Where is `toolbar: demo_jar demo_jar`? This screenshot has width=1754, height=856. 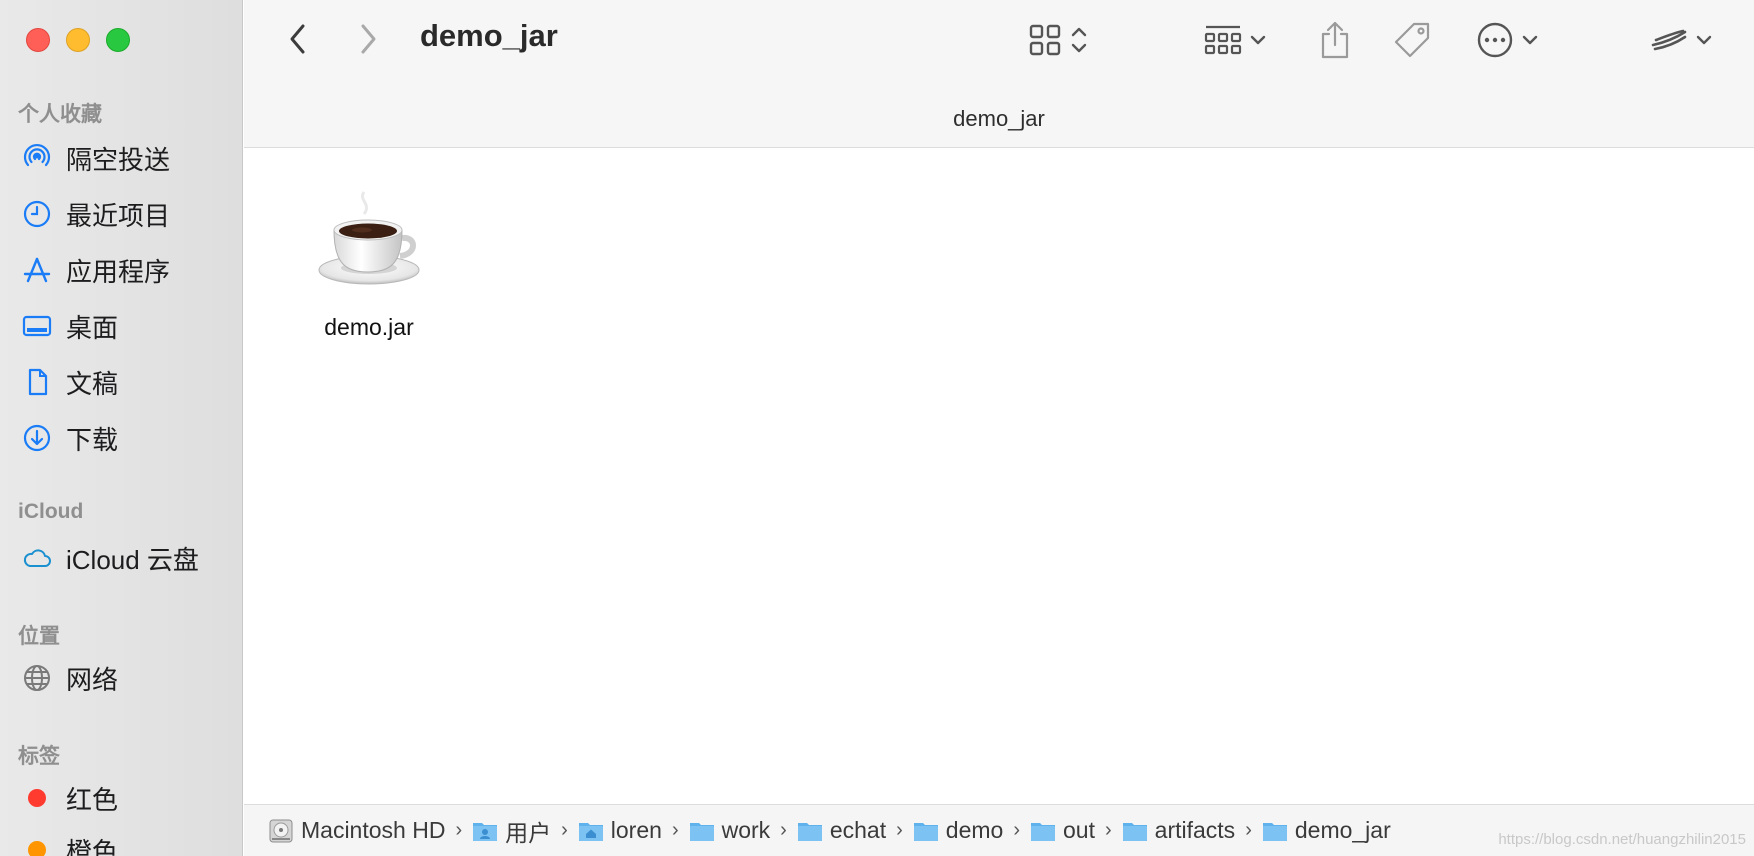
toolbar: demo_jar demo_jar is located at coordinates (999, 74).